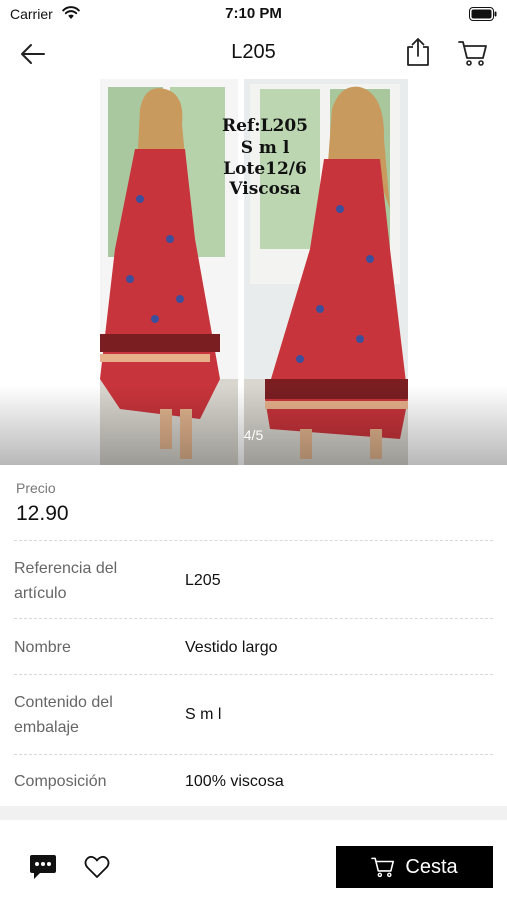 The height and width of the screenshot is (900, 507). Describe the element at coordinates (63, 715) in the screenshot. I see `attribute-label: Contenido del embalaje` at that location.